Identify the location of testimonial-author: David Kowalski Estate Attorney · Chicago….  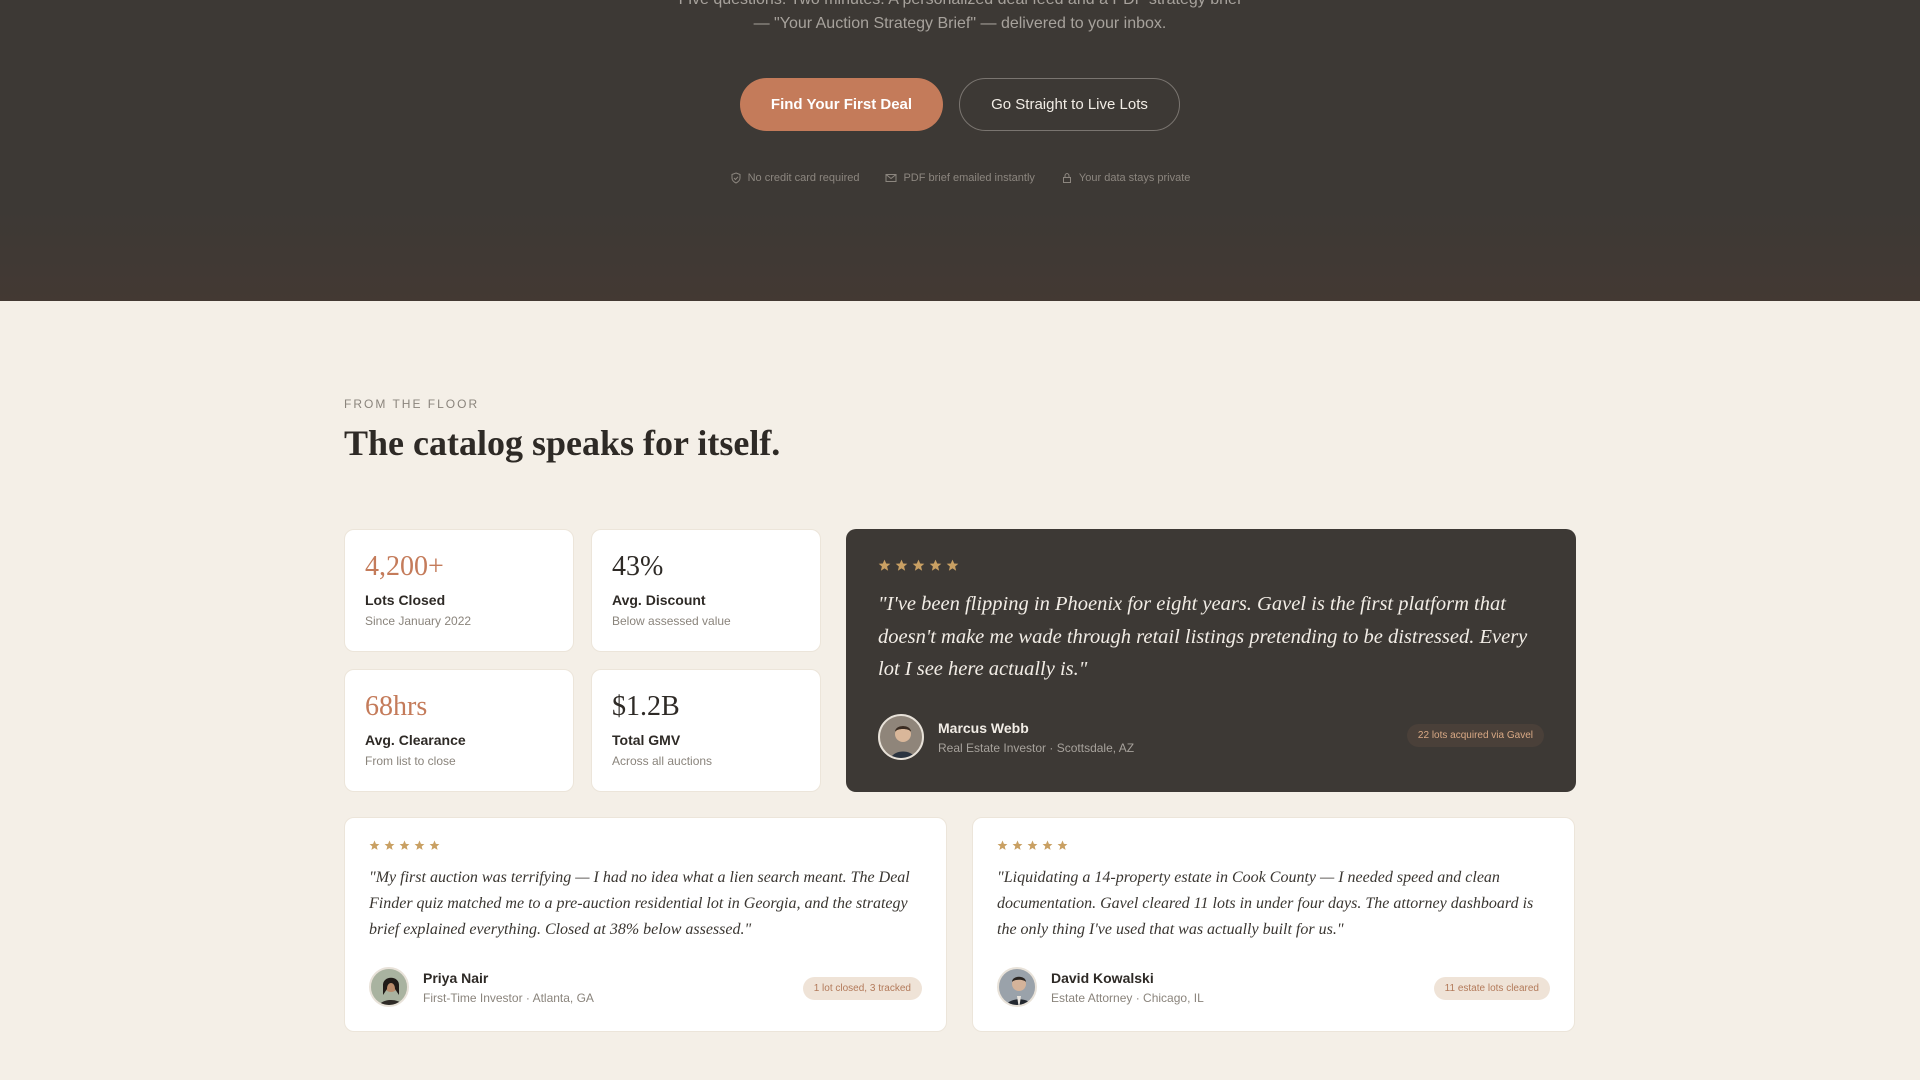
(1100, 987).